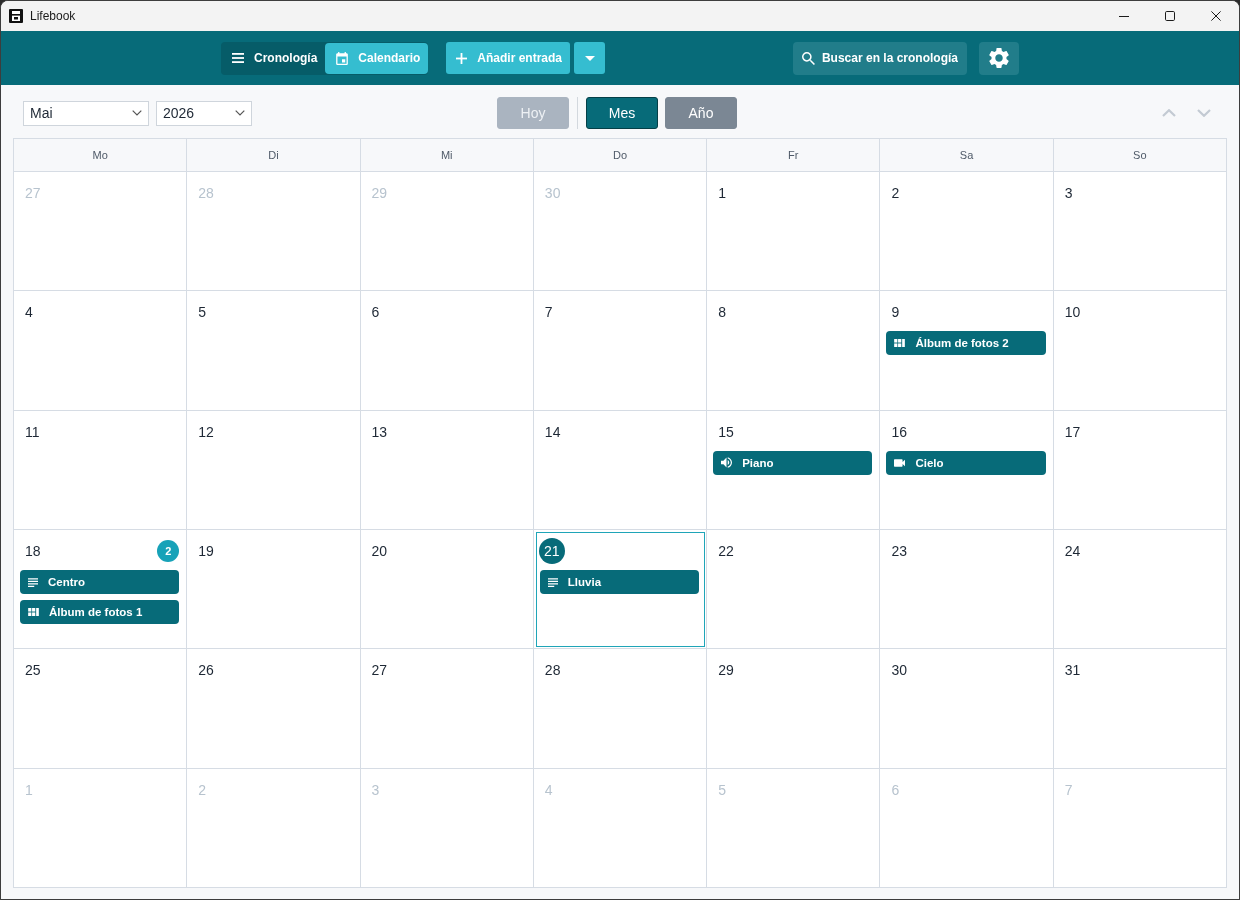 The width and height of the screenshot is (1240, 900). Describe the element at coordinates (1140, 590) in the screenshot. I see `day-cell: 24` at that location.